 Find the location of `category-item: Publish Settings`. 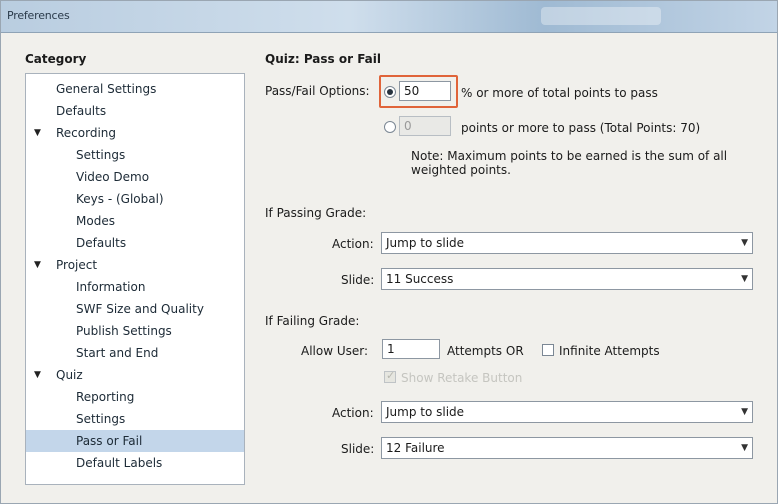

category-item: Publish Settings is located at coordinates (135, 331).